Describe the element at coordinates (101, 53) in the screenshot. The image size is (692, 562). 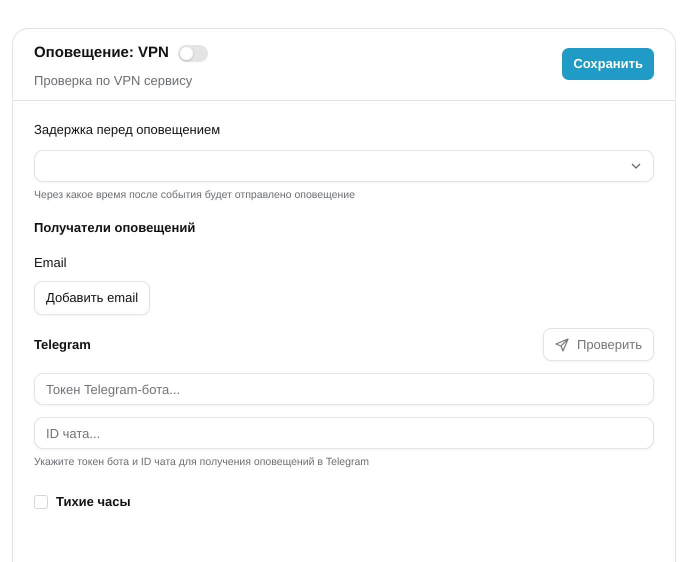
I see `card-title: Оповещение: VPN` at that location.